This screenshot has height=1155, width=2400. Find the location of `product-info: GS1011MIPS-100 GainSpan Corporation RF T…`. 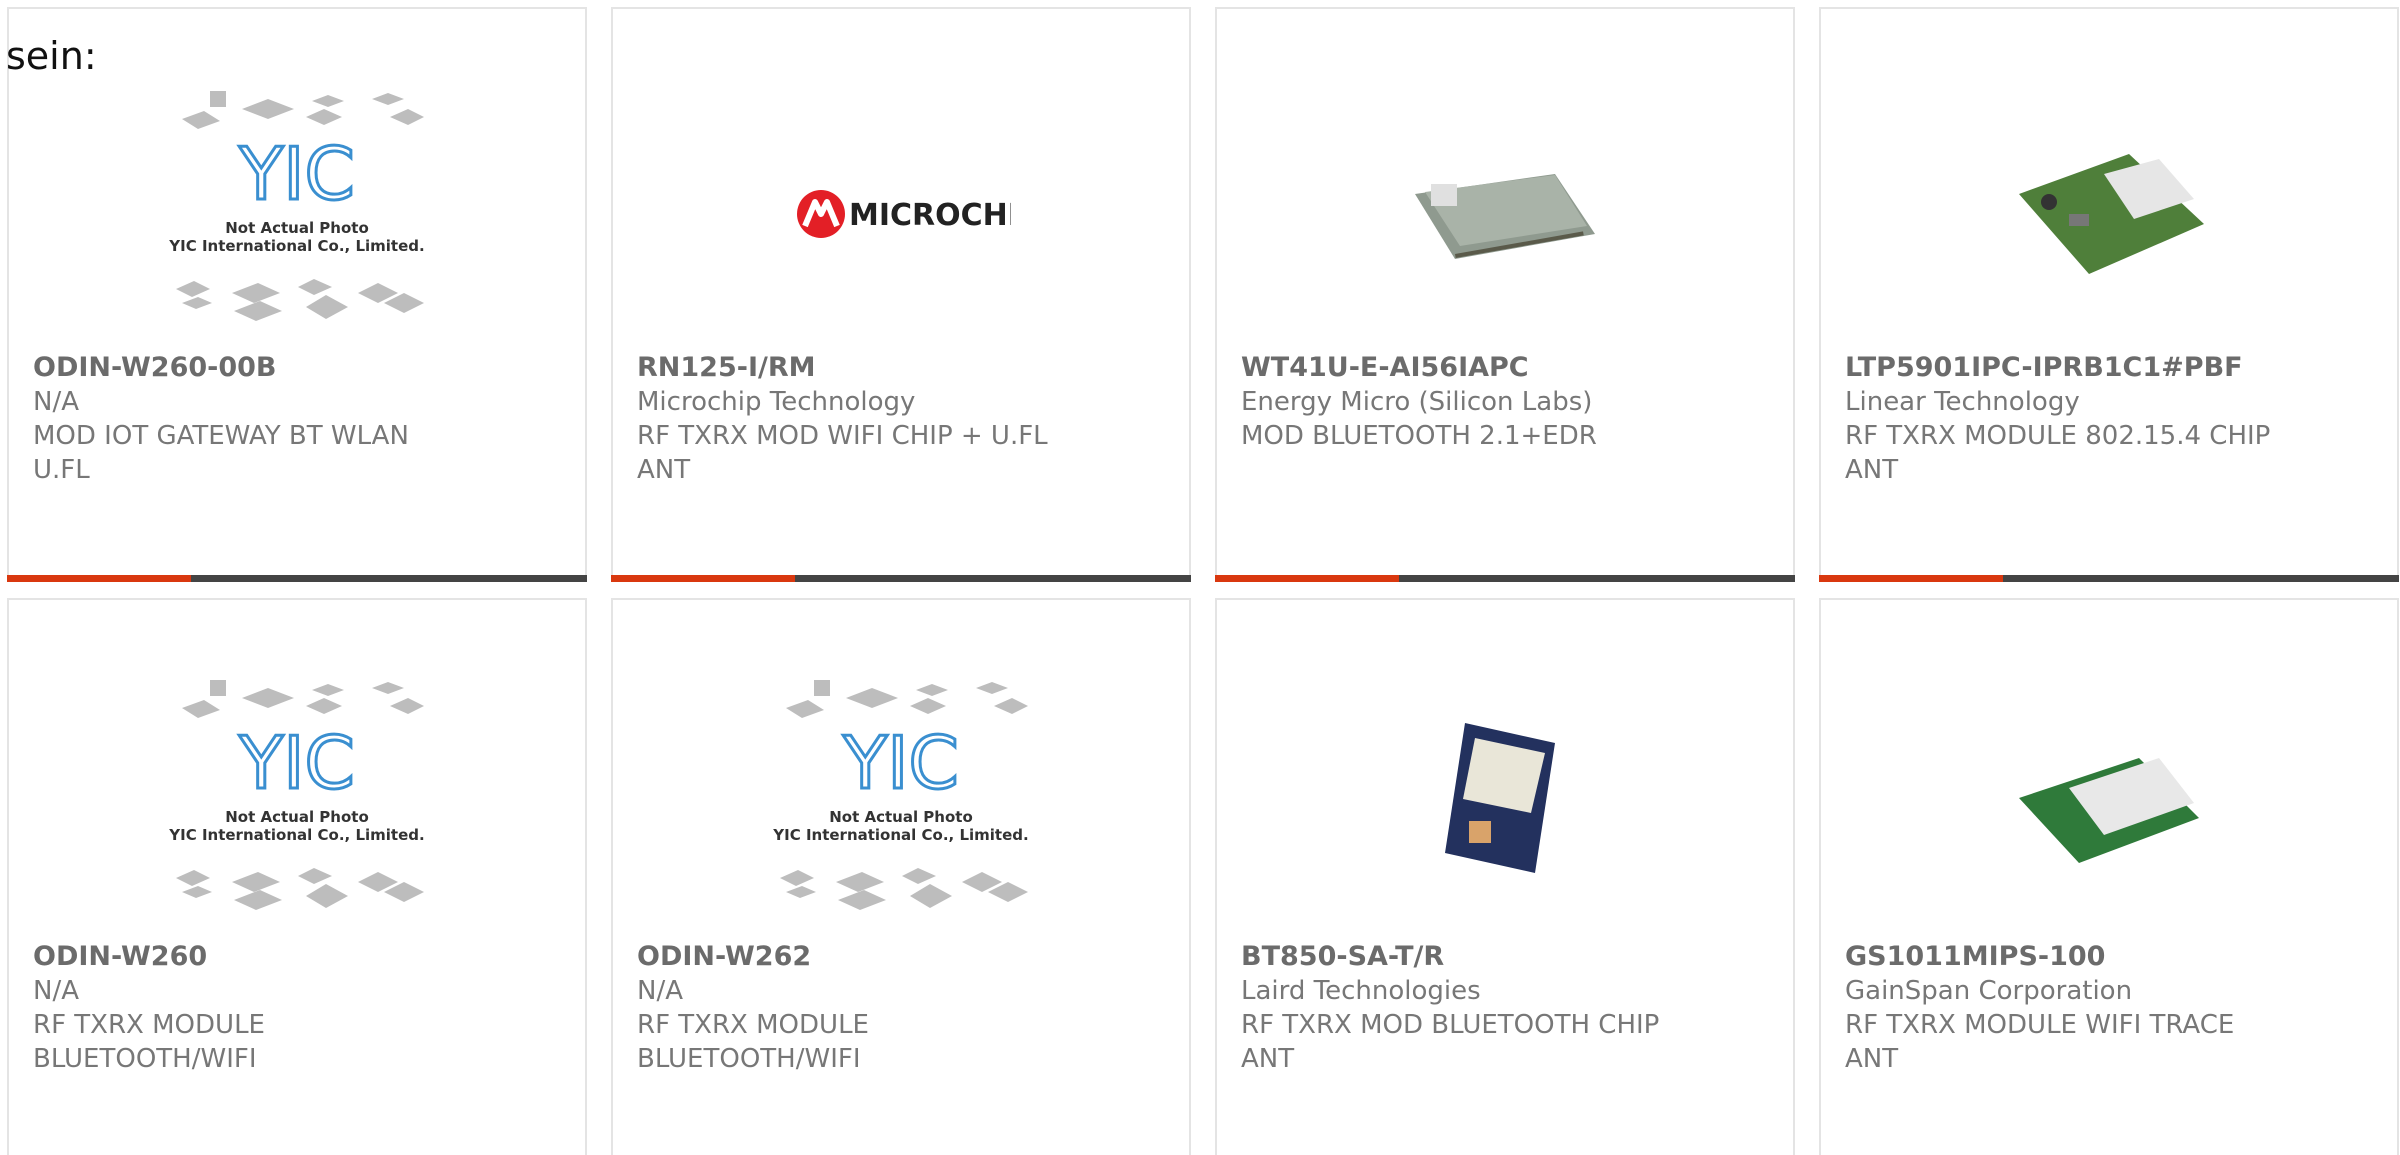

product-info: GS1011MIPS-100 GainSpan Corporation RF T… is located at coordinates (2109, 1008).